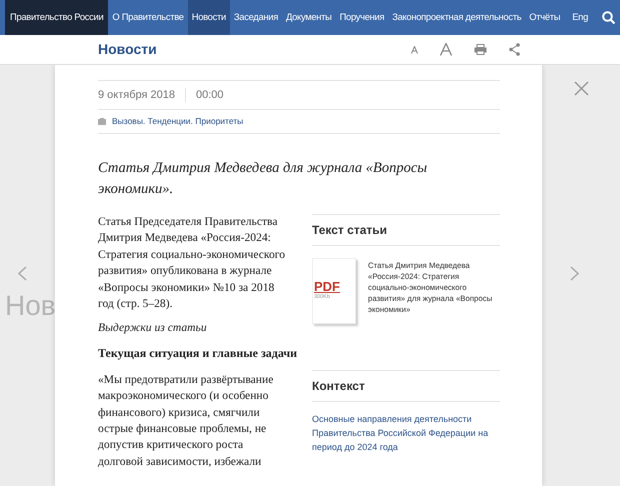 Image resolution: width=620 pixels, height=486 pixels. What do you see at coordinates (127, 49) in the screenshot?
I see `section-title: Новости` at bounding box center [127, 49].